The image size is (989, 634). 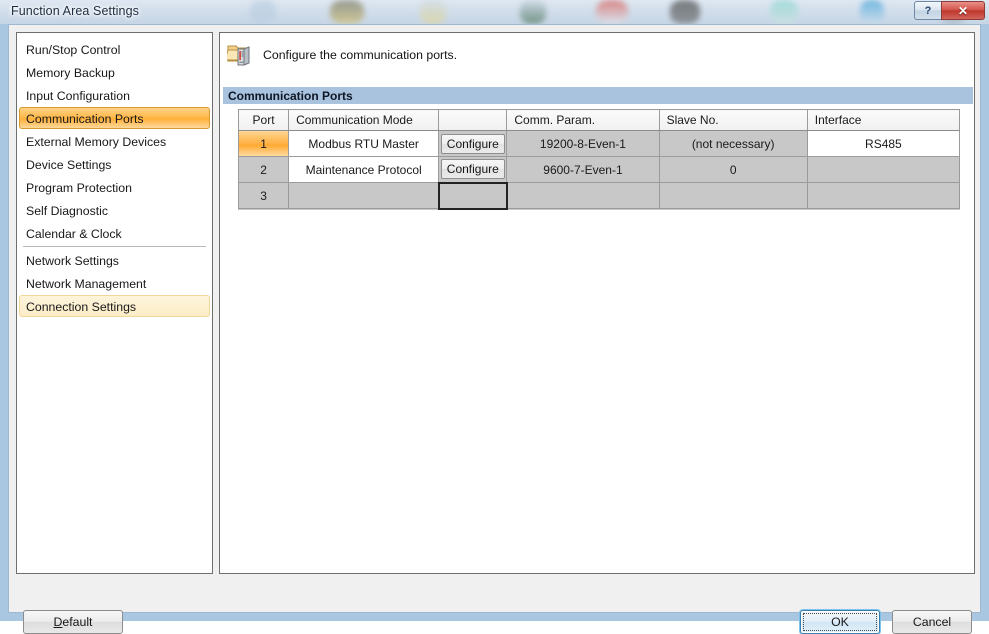 I want to click on sidebar-item-network-management: Network Management, so click(x=114, y=283).